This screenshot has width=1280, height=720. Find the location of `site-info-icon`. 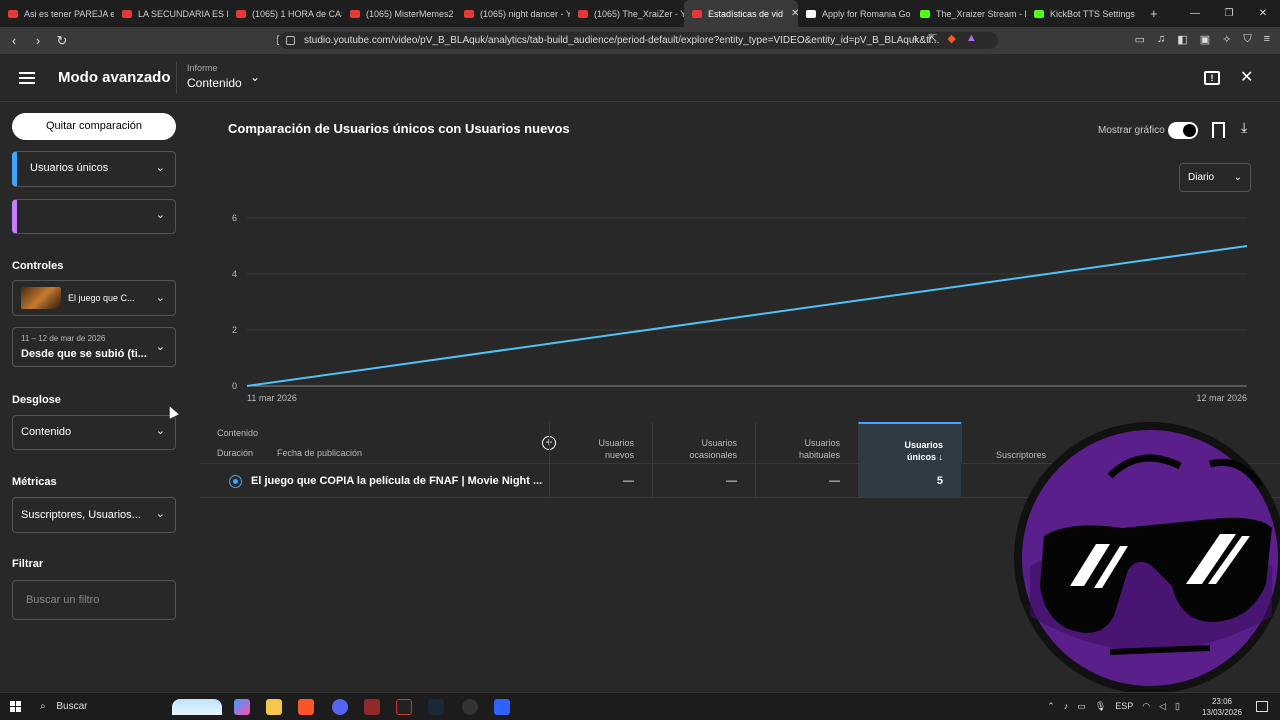

site-info-icon is located at coordinates (290, 40).